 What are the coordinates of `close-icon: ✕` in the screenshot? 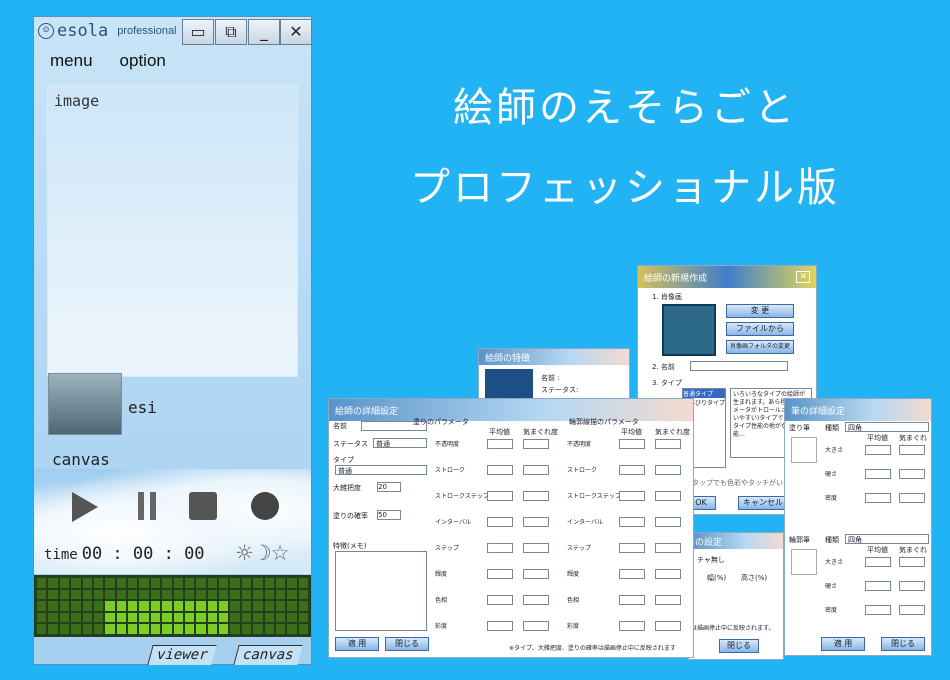 It's located at (803, 277).